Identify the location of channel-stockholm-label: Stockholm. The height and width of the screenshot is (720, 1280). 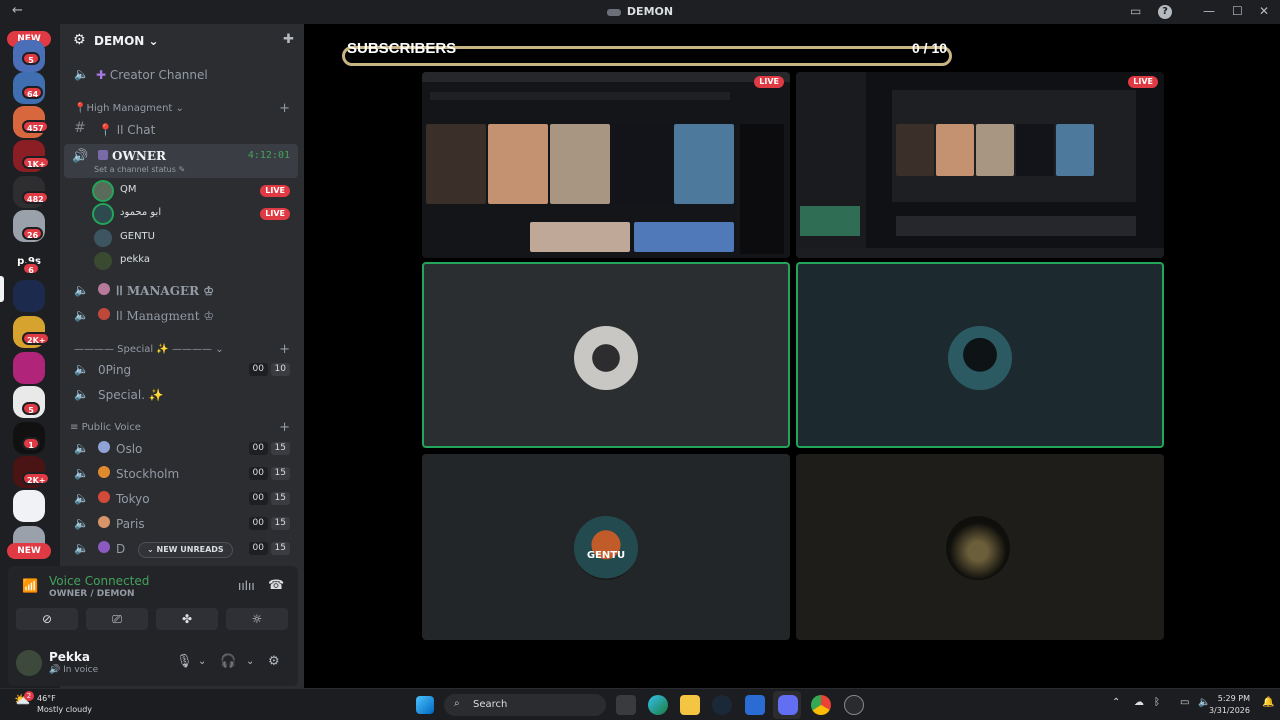
(148, 474).